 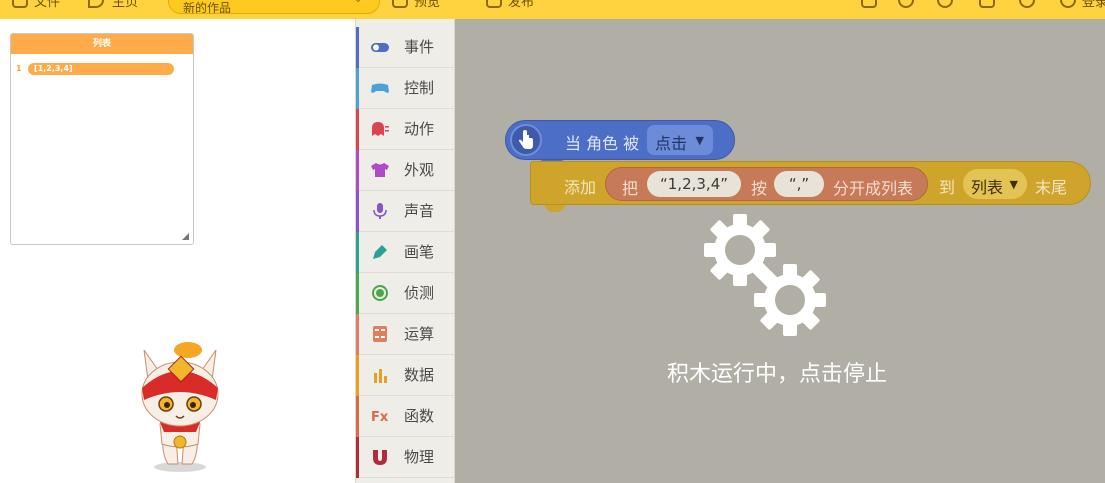 I want to click on user-avatar-icon, so click(x=1068, y=4).